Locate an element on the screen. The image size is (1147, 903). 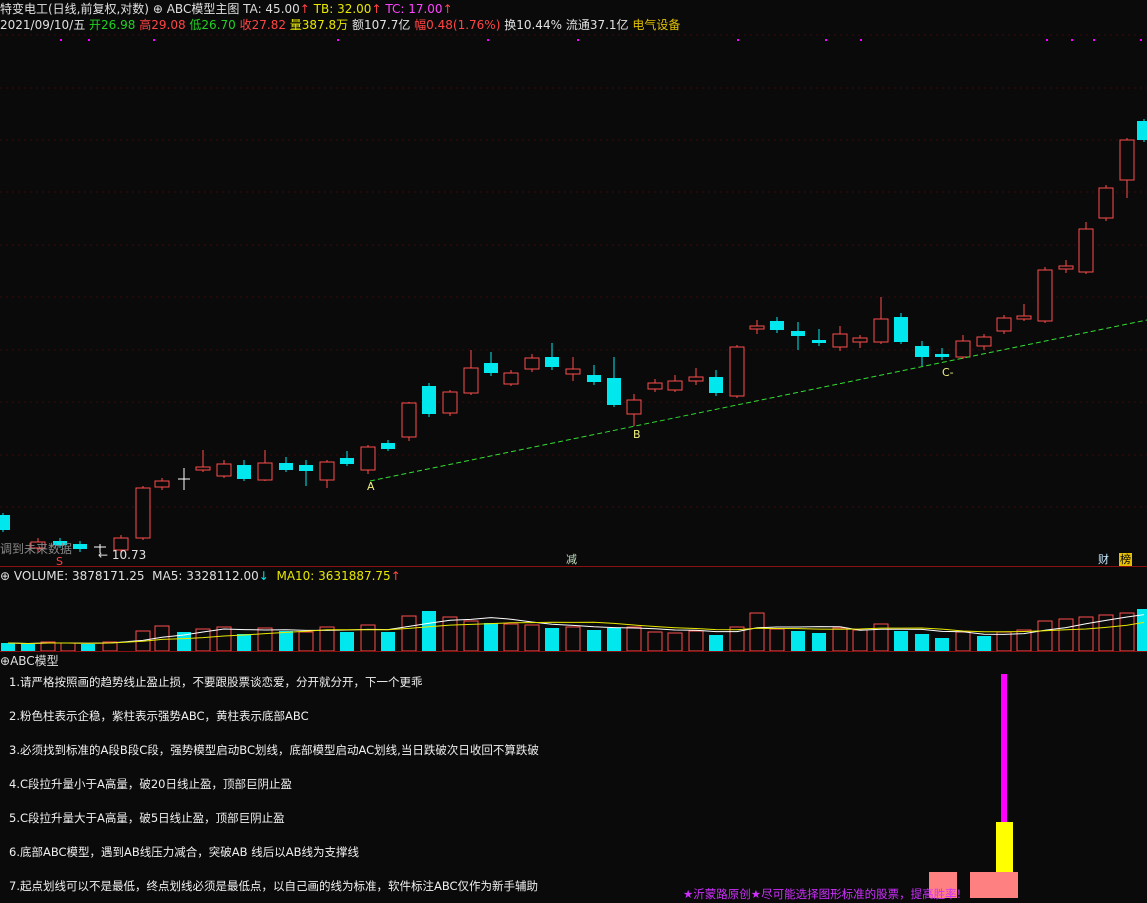
tip-line: 2.粉色柱表示企稳，紫柱表示强势ABC，黄柱表示底部ABC is located at coordinates (159, 716).